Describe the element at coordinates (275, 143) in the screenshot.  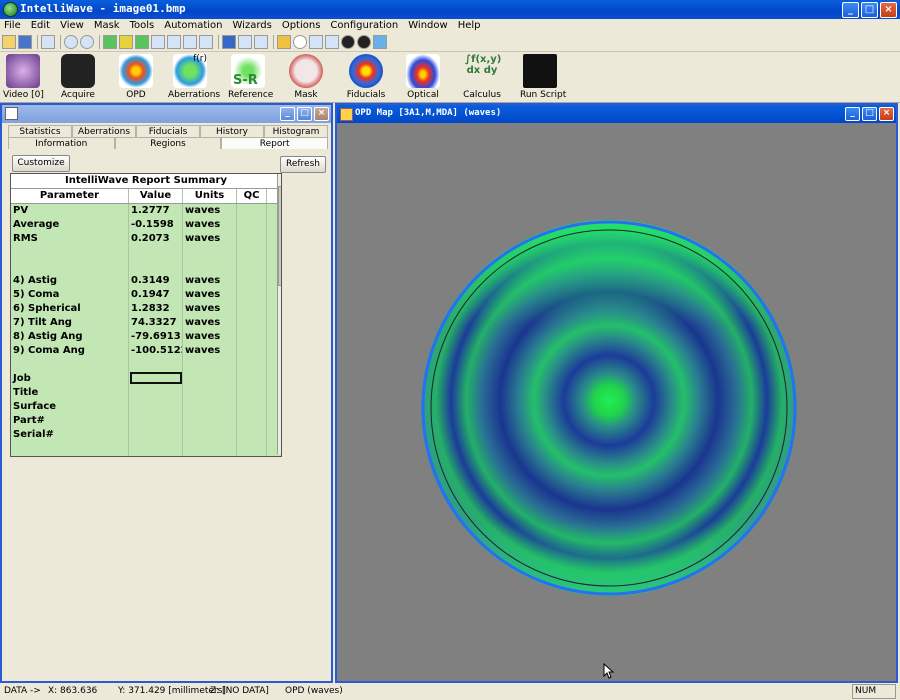
I see `tab-report: Report` at that location.